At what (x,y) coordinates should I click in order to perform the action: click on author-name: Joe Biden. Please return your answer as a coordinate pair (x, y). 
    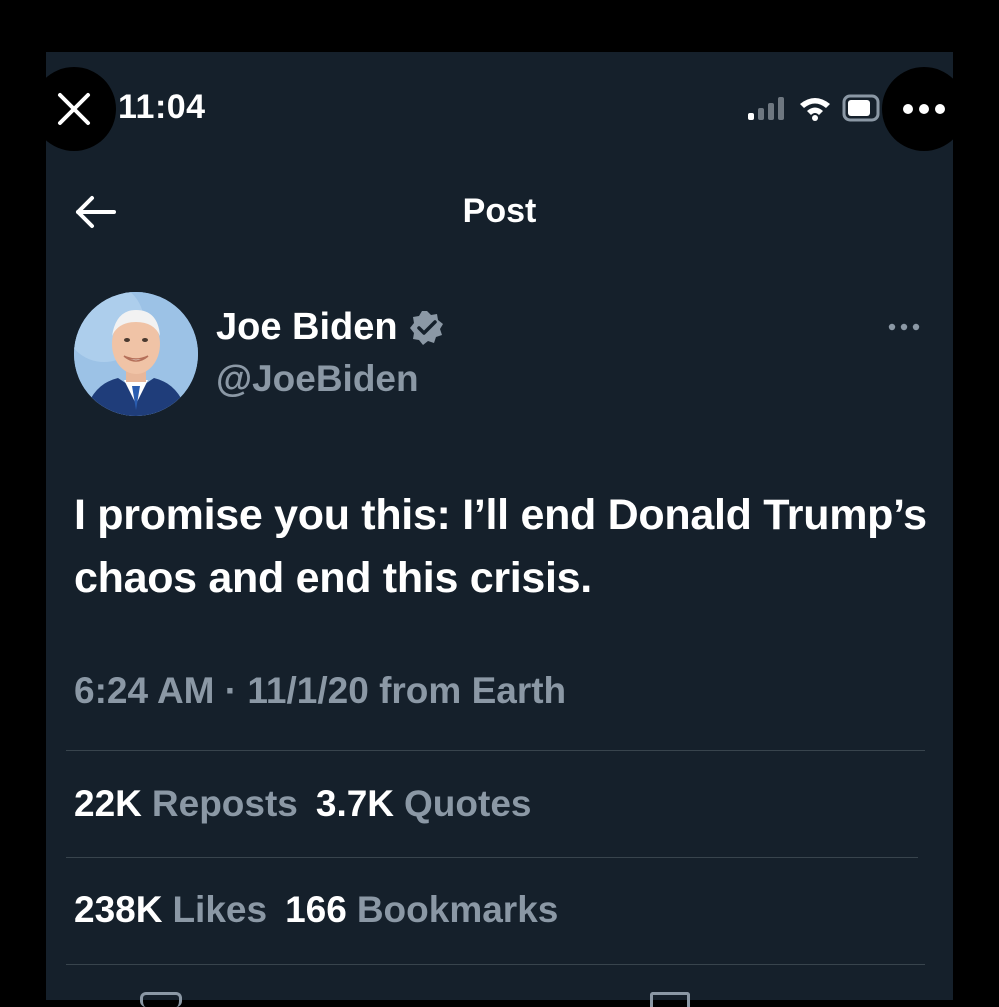
    Looking at the image, I should click on (331, 327).